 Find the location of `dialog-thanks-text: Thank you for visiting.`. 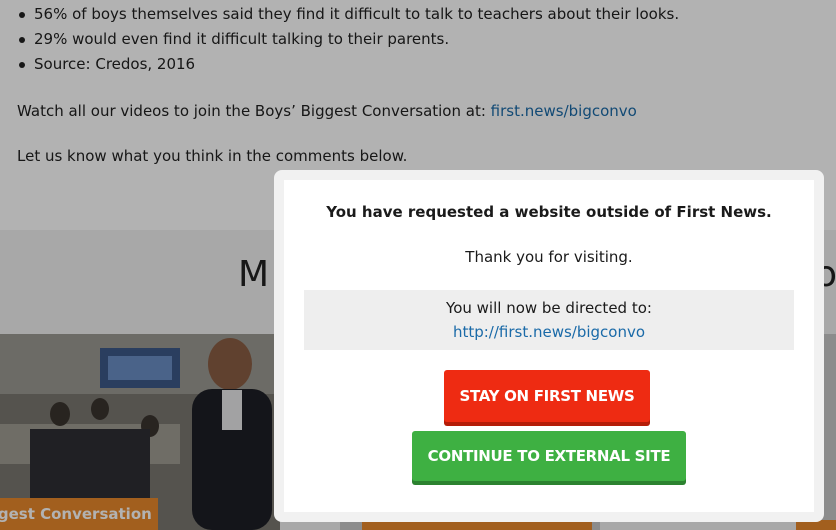

dialog-thanks-text: Thank you for visiting. is located at coordinates (549, 257).